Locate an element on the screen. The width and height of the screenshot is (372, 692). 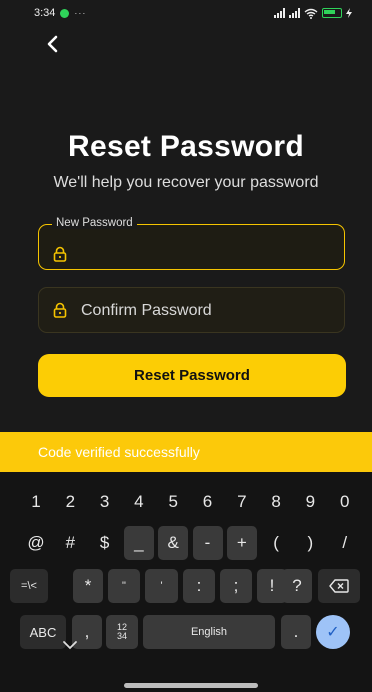
status-bar: 3:34 ··· is located at coordinates (186, 13).